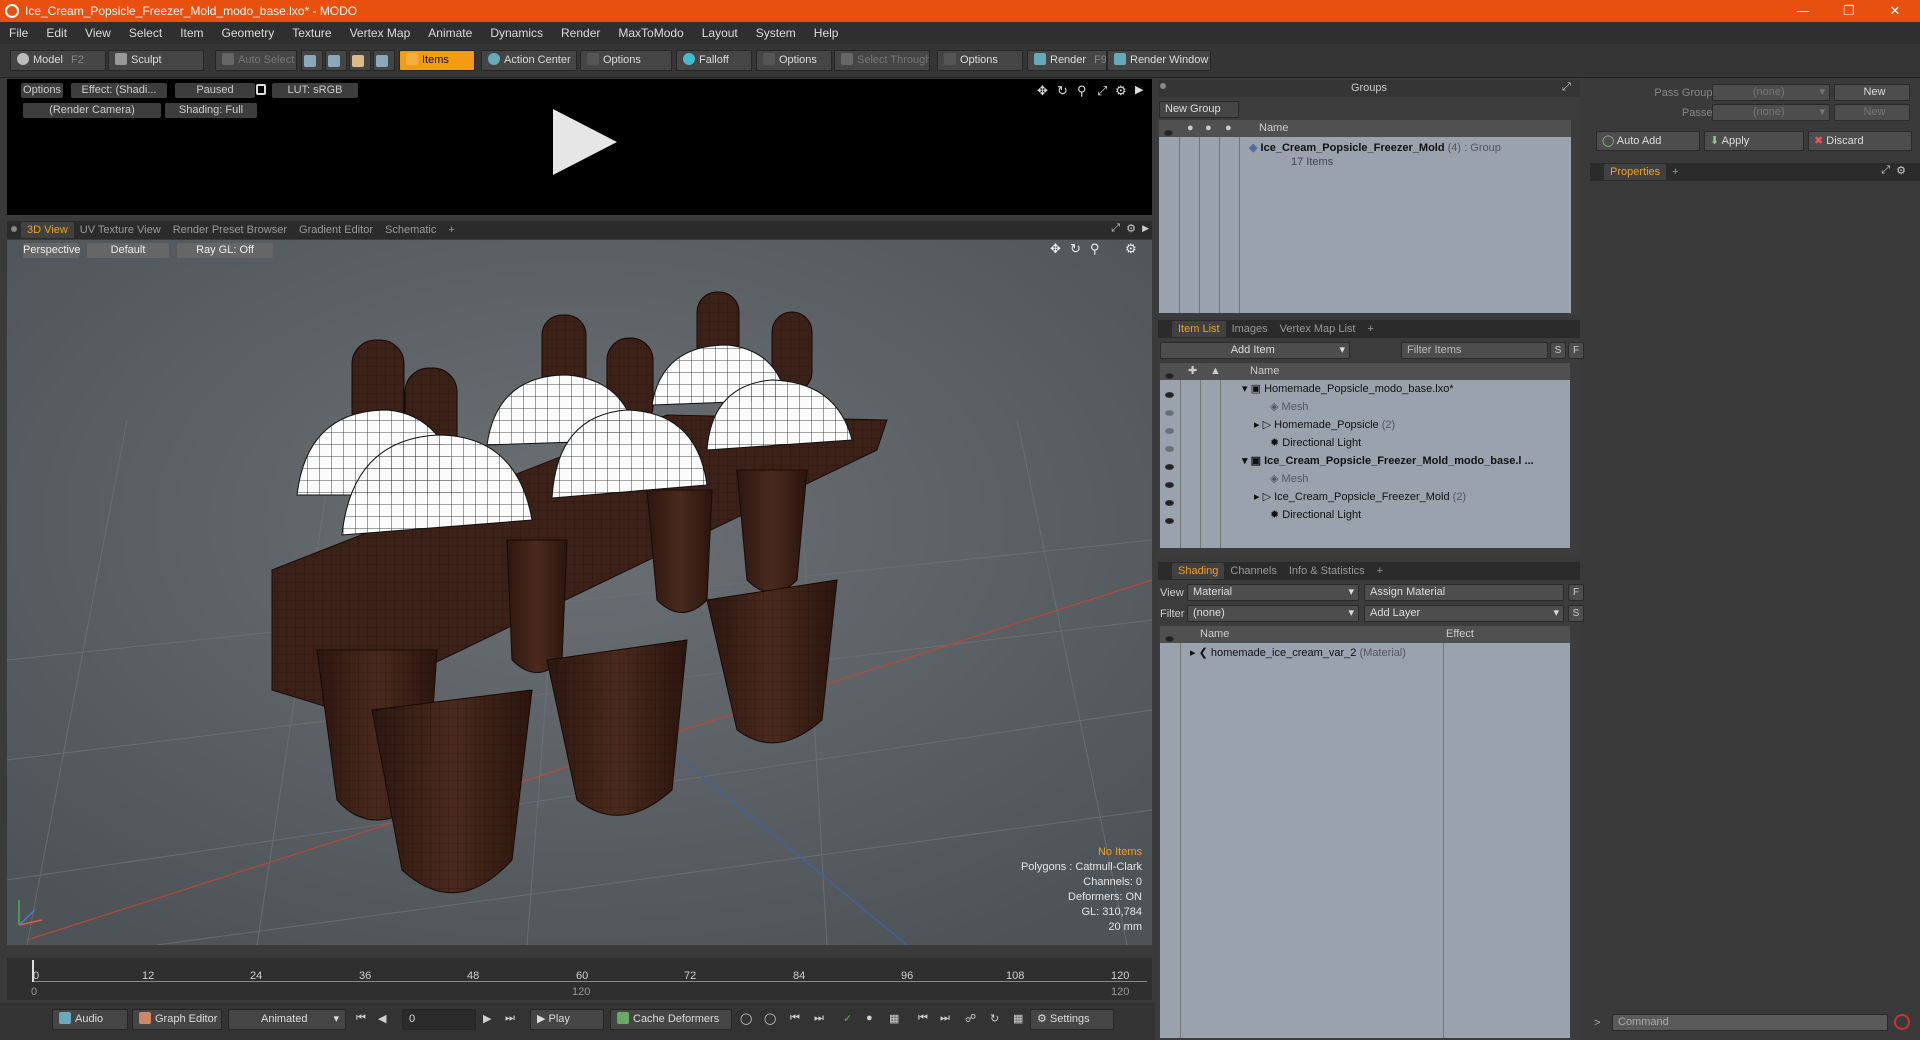  What do you see at coordinates (487, 1018) in the screenshot?
I see `step-forward-icon: ▶` at bounding box center [487, 1018].